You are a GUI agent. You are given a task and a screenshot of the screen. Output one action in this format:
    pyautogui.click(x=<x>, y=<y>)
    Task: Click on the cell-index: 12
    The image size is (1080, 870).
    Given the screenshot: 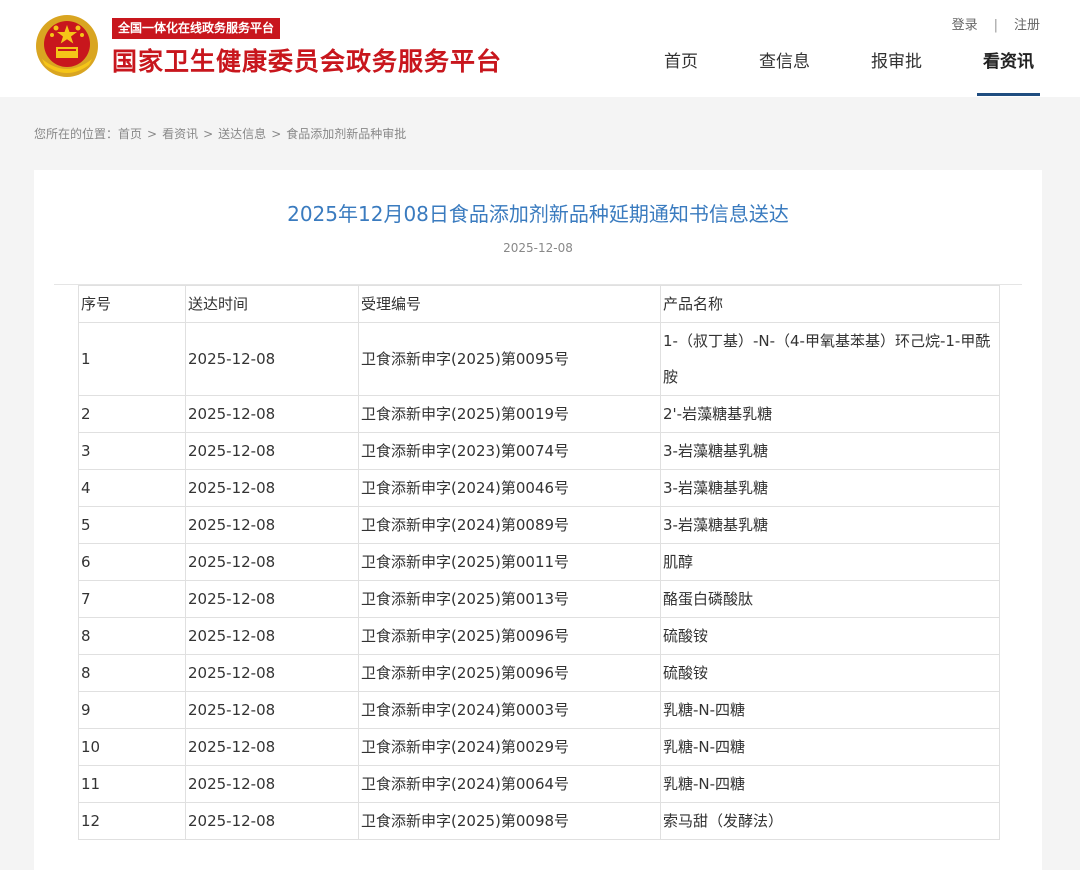 What is the action you would take?
    pyautogui.click(x=132, y=821)
    